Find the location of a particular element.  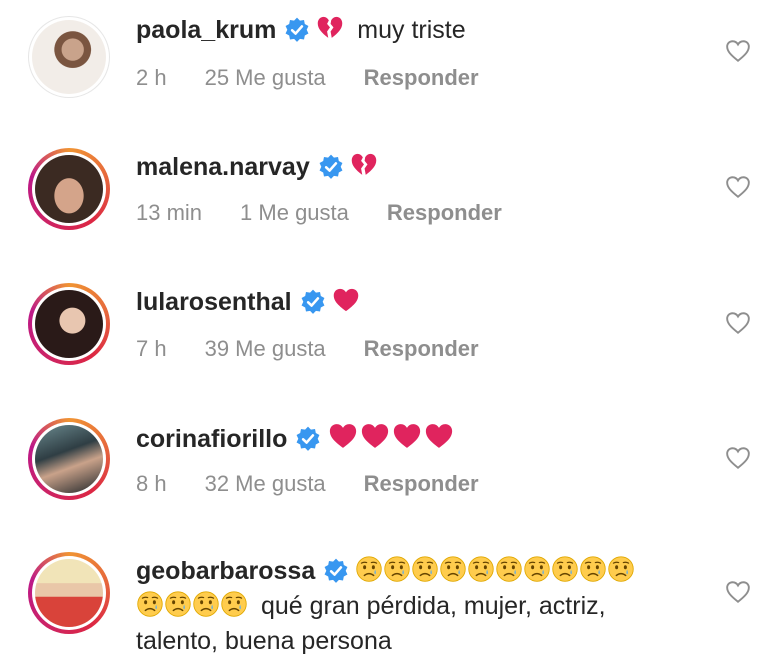

like-count: 25 Me gusta is located at coordinates (265, 77).